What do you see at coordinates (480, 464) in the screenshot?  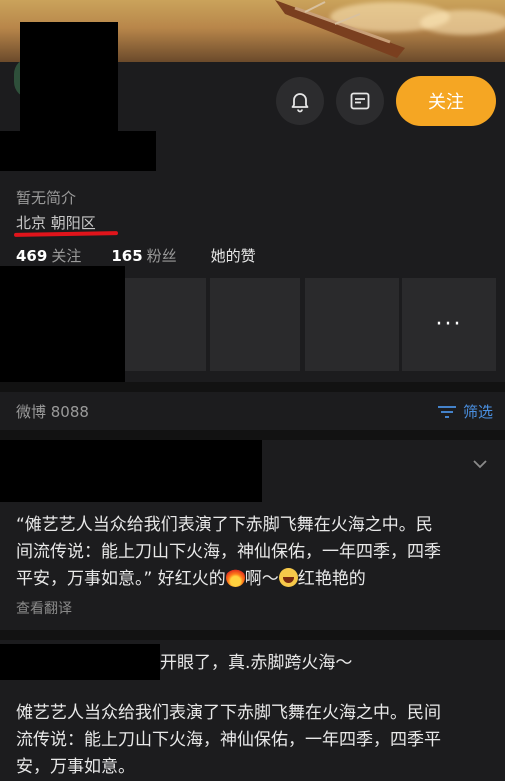 I see `chevron-down-icon` at bounding box center [480, 464].